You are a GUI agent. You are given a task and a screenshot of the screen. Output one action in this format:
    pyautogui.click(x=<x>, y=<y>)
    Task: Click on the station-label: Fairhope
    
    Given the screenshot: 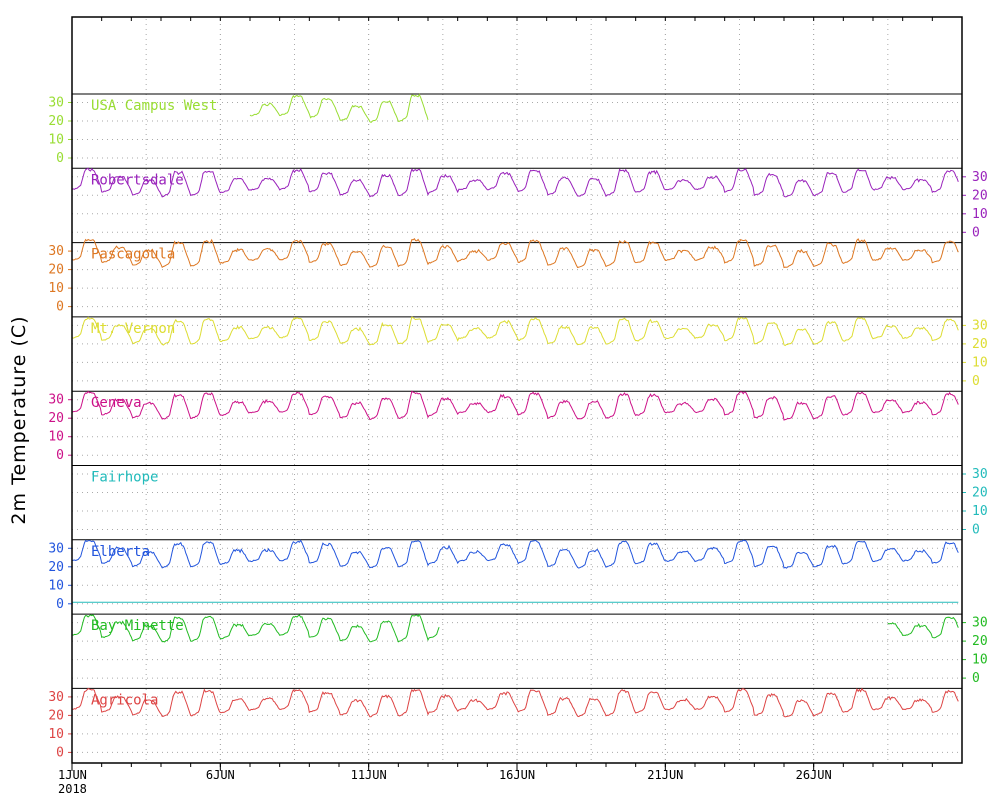 What is the action you would take?
    pyautogui.click(x=124, y=478)
    